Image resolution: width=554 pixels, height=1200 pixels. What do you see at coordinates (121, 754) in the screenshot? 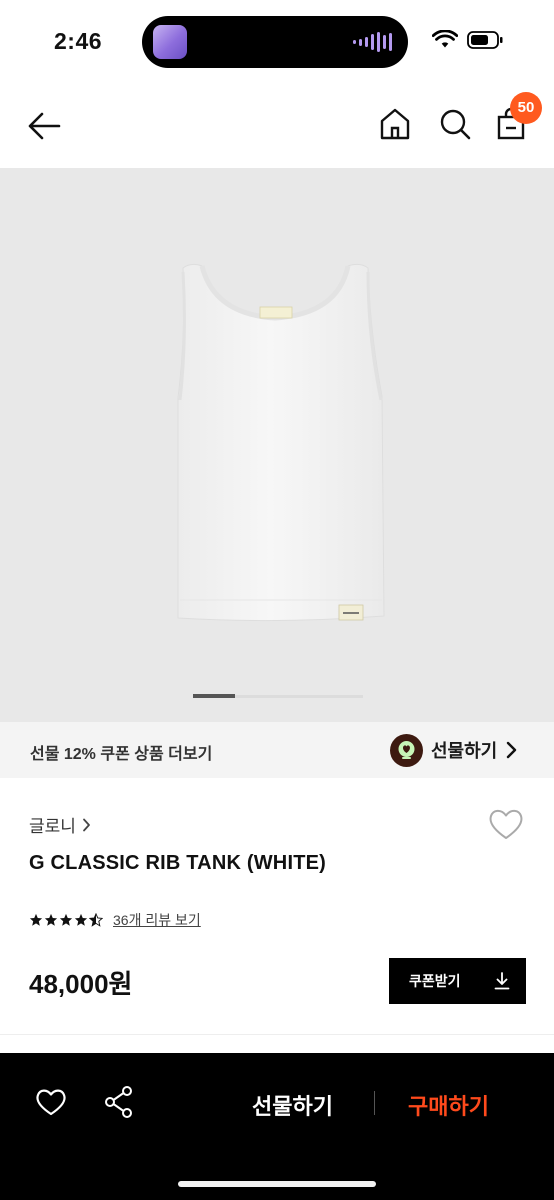
I see `gift-coupon-text: 선물 12% 쿠폰 상품 더보기` at bounding box center [121, 754].